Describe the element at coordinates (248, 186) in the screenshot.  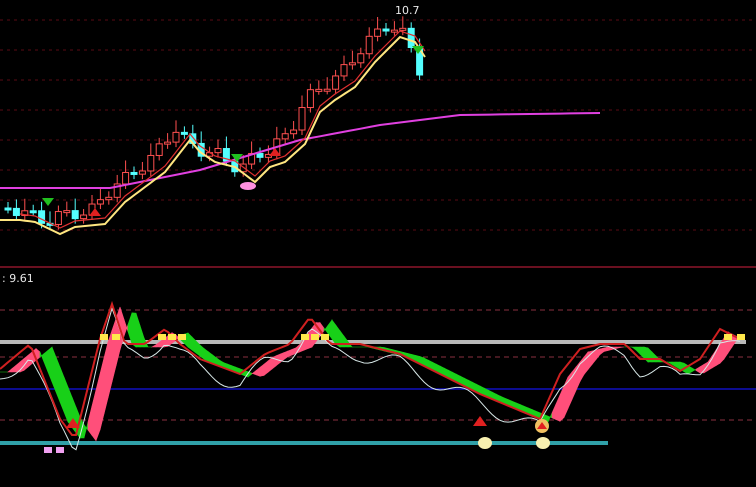
I see `gem-icon` at that location.